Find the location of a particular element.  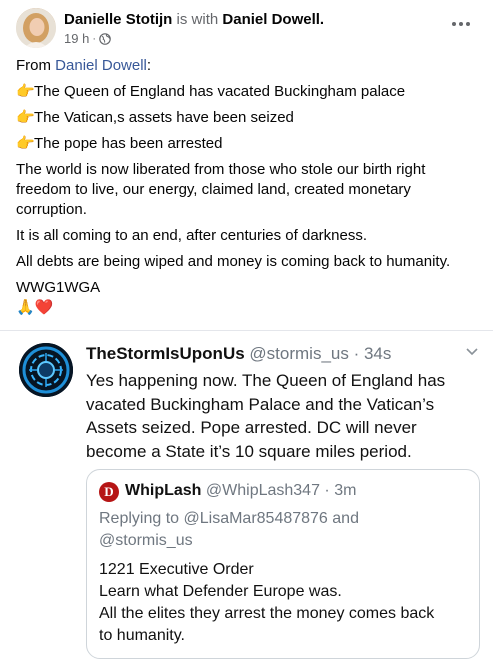

quote-line: Learn what Defender Europe was. is located at coordinates (220, 591).